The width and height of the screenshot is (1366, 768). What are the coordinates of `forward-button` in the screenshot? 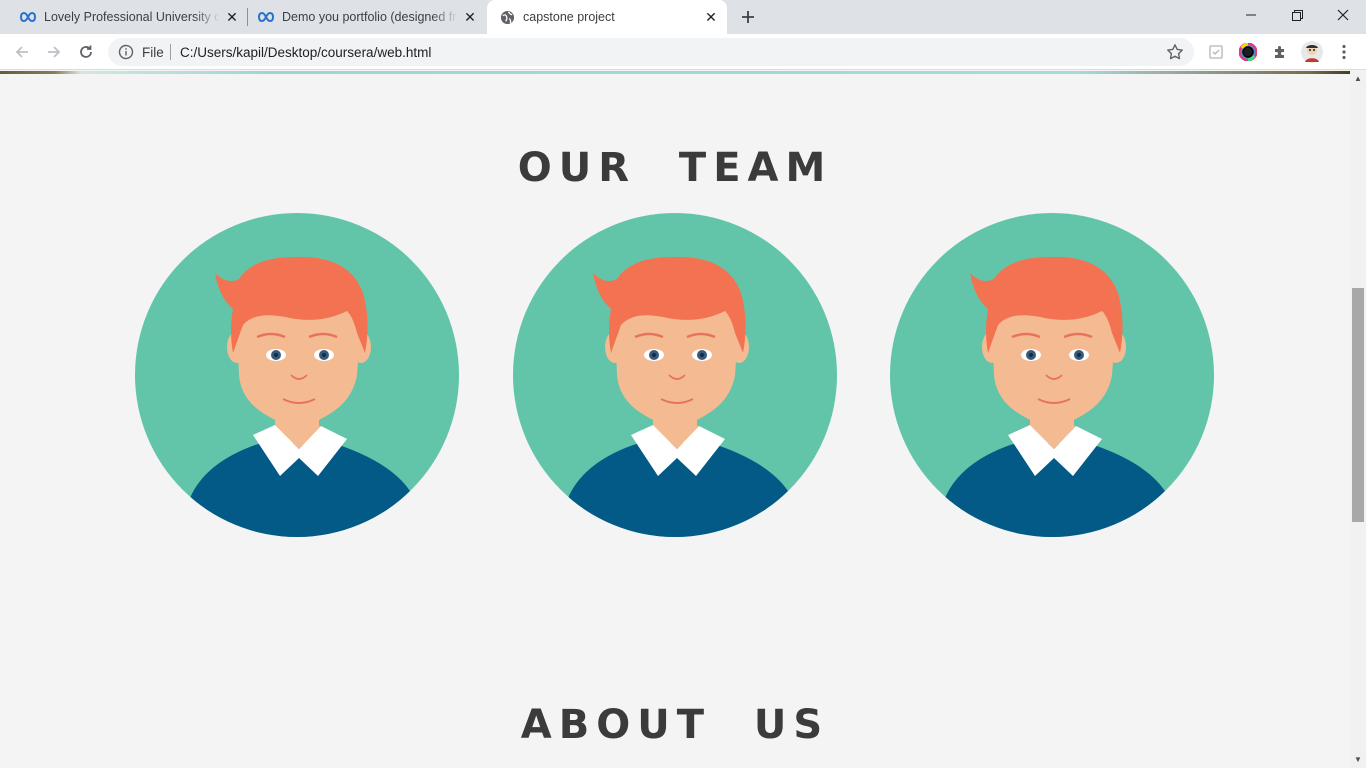 It's located at (54, 52).